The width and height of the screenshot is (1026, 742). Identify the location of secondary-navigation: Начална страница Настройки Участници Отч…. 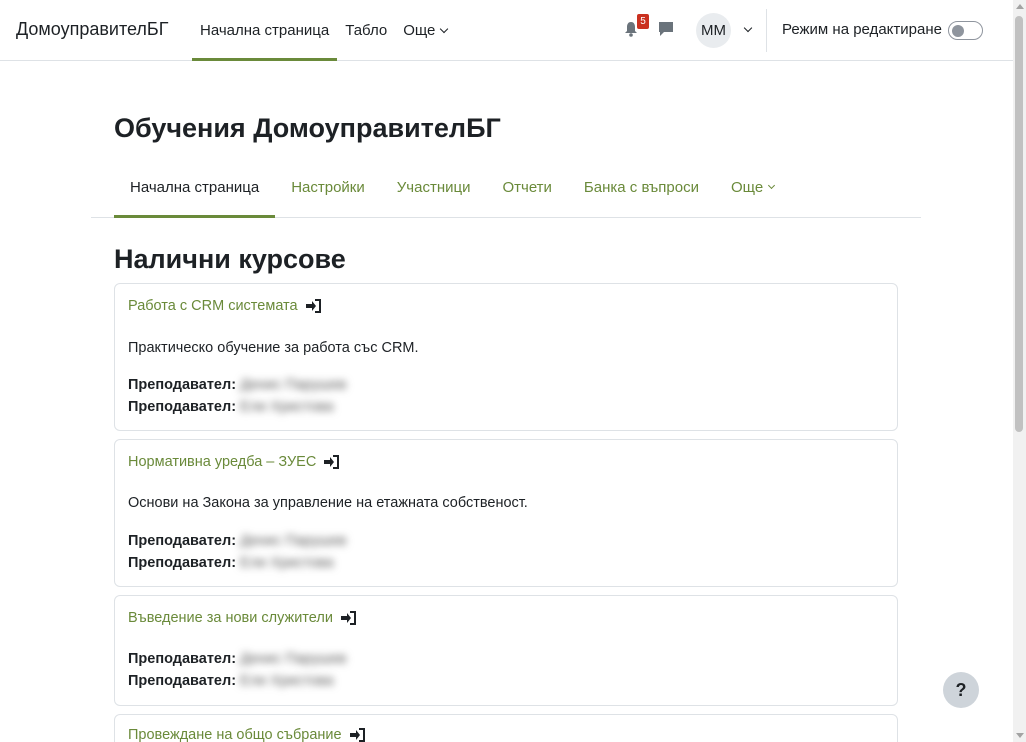
(506, 188).